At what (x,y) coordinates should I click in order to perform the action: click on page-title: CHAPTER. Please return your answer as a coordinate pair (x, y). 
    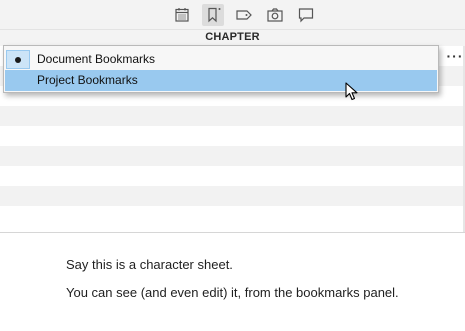
    Looking at the image, I should click on (232, 37).